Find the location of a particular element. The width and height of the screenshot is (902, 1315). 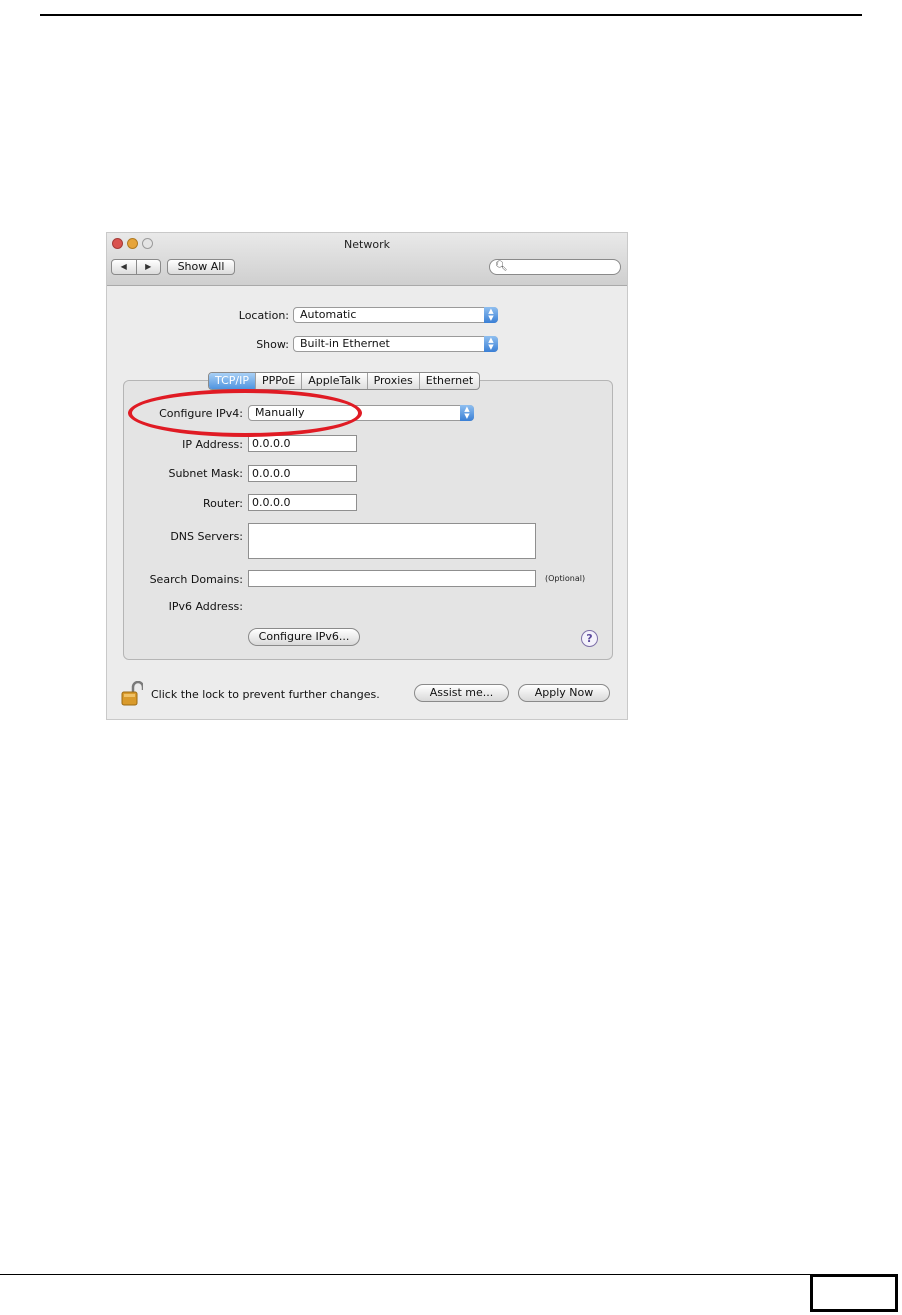

back-forward-control: ◀ ▶ is located at coordinates (136, 267).